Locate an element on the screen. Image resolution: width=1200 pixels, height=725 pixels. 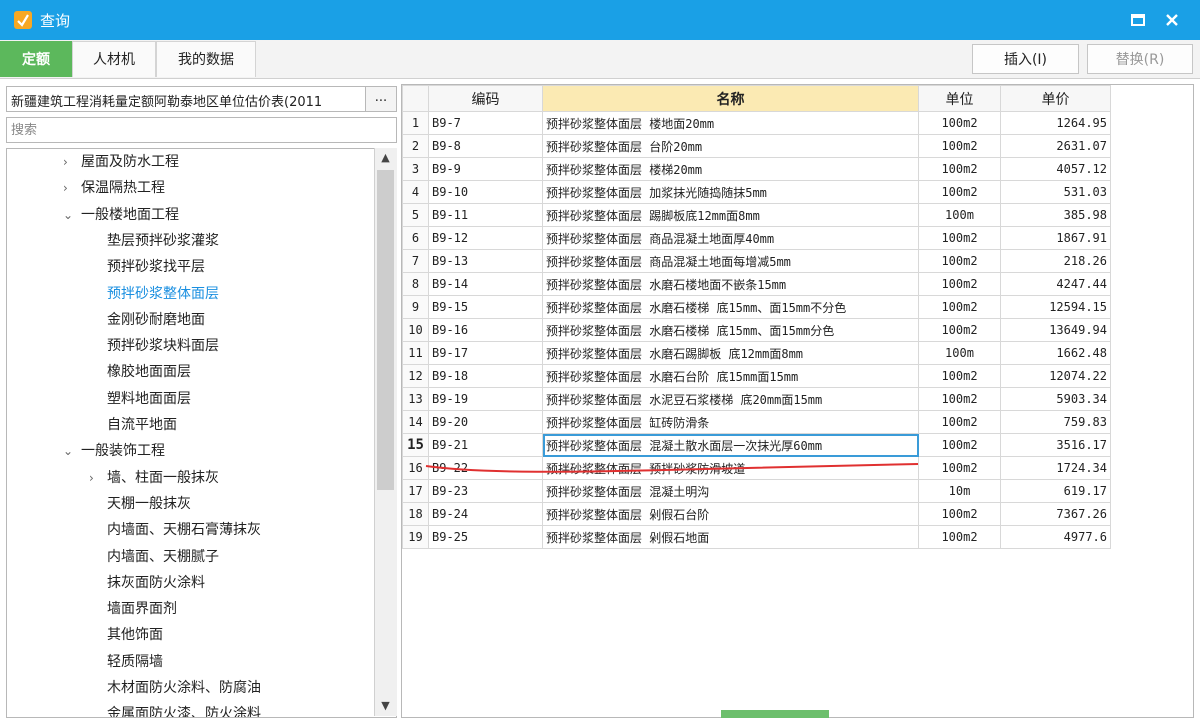
table-row: 18 B9-24 预拌砂浆整体面层 剁假石台阶 100m2 7367.26 is located at coordinates (756, 514).